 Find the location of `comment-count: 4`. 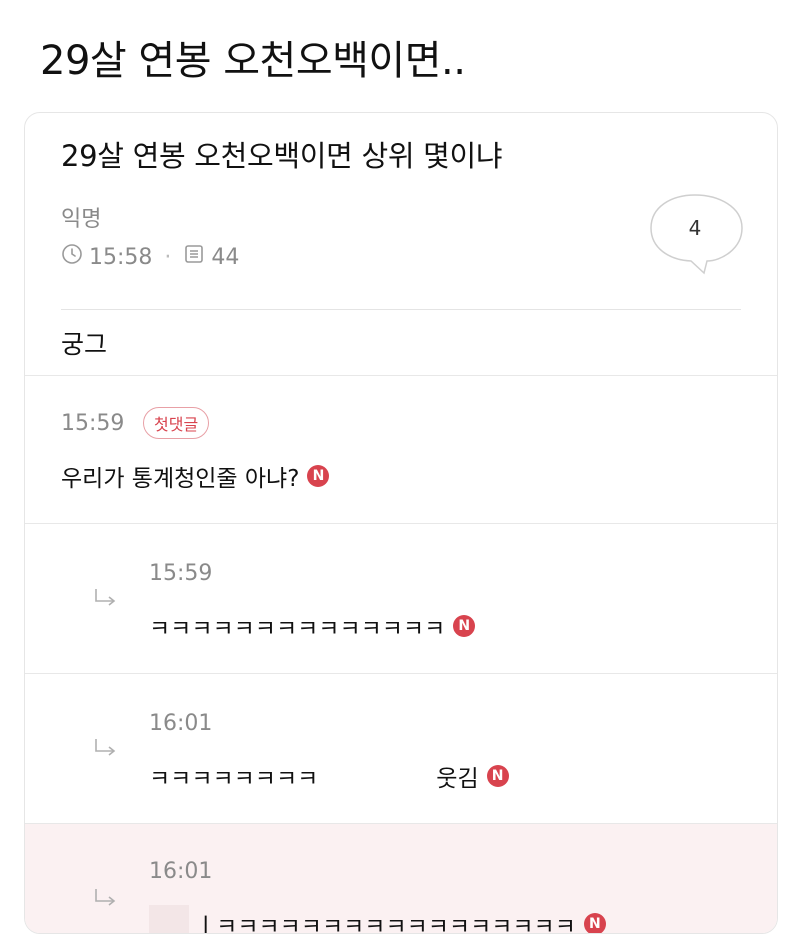

comment-count: 4 is located at coordinates (695, 228).